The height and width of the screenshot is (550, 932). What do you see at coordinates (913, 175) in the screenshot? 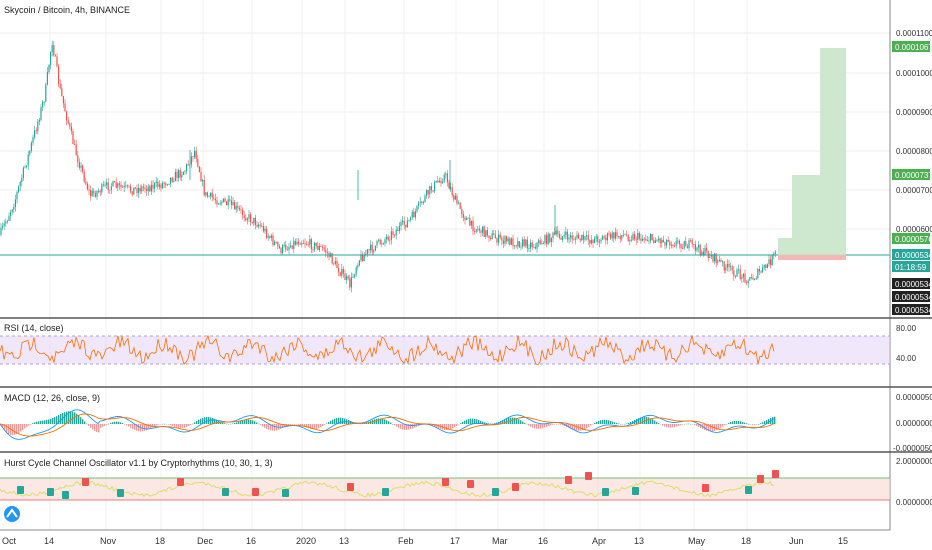
I see `price-label: 0.00007376` at bounding box center [913, 175].